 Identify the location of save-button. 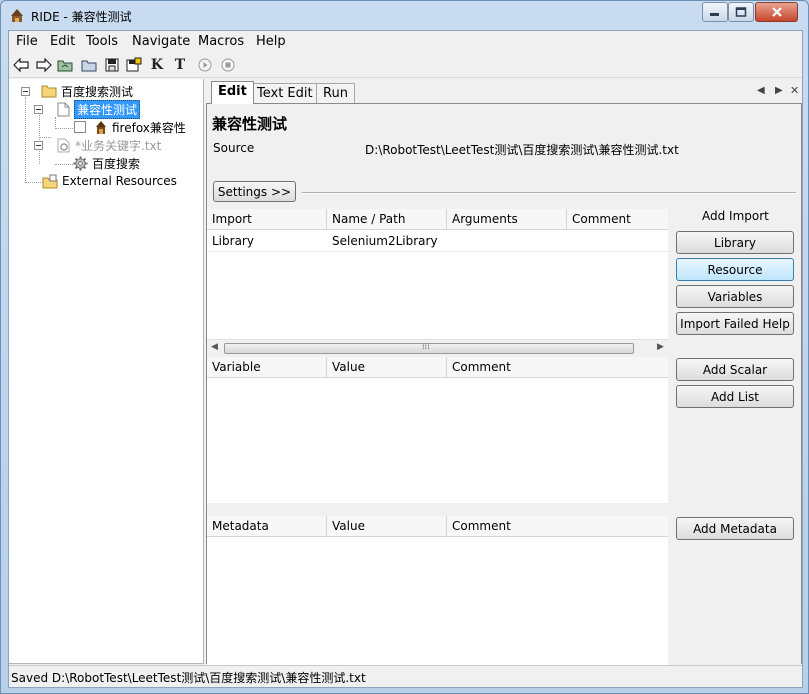
(112, 65).